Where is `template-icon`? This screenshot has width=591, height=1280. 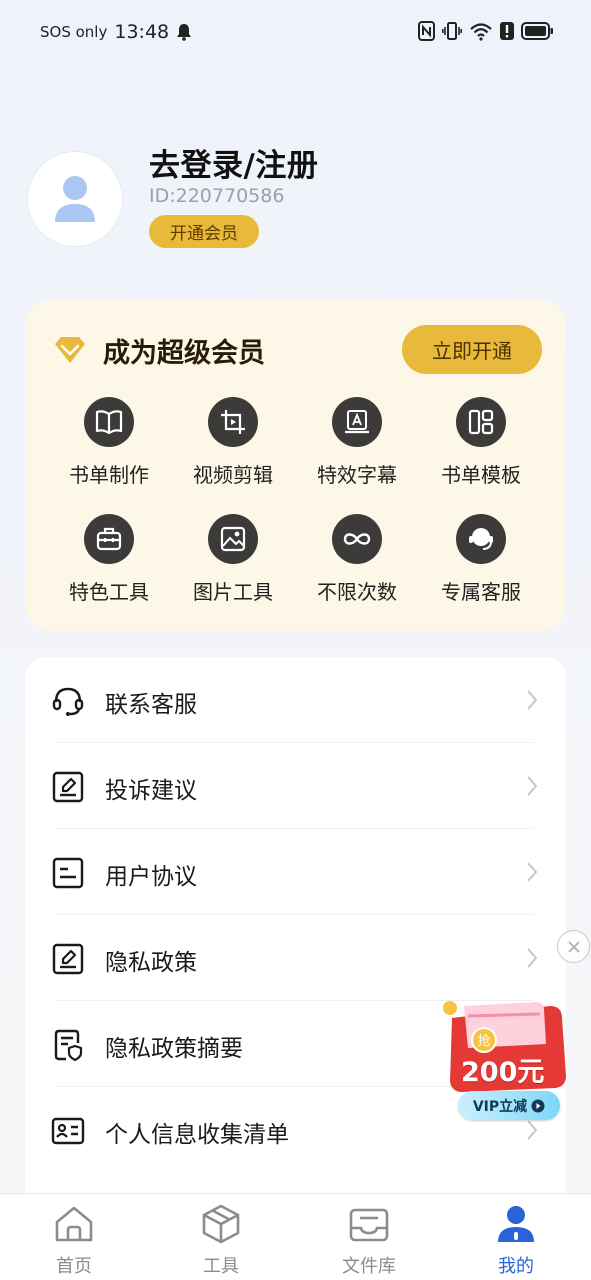 template-icon is located at coordinates (481, 422).